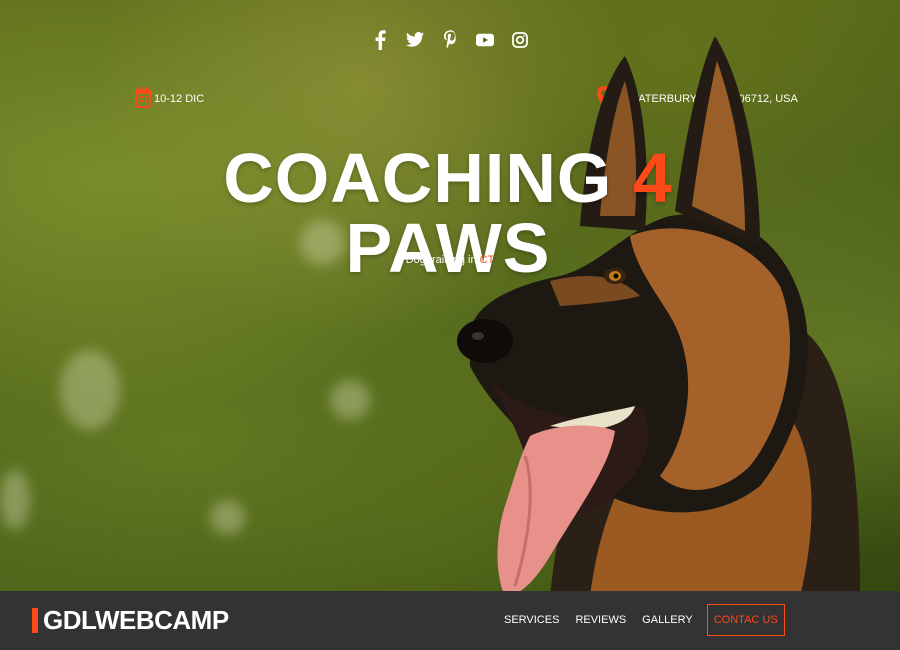 The image size is (900, 650). What do you see at coordinates (487, 260) in the screenshot?
I see `hero-subtitle-accent: CT` at bounding box center [487, 260].